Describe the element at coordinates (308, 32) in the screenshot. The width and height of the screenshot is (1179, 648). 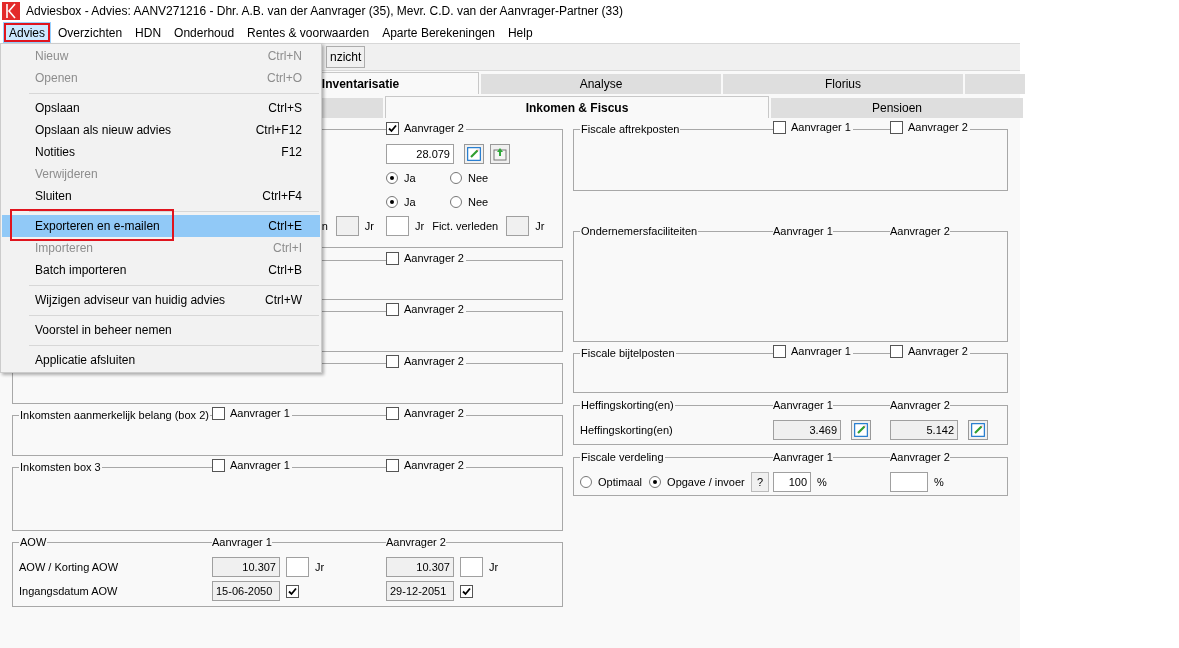
I see `menu-item: Rentes & voorwaarden` at that location.